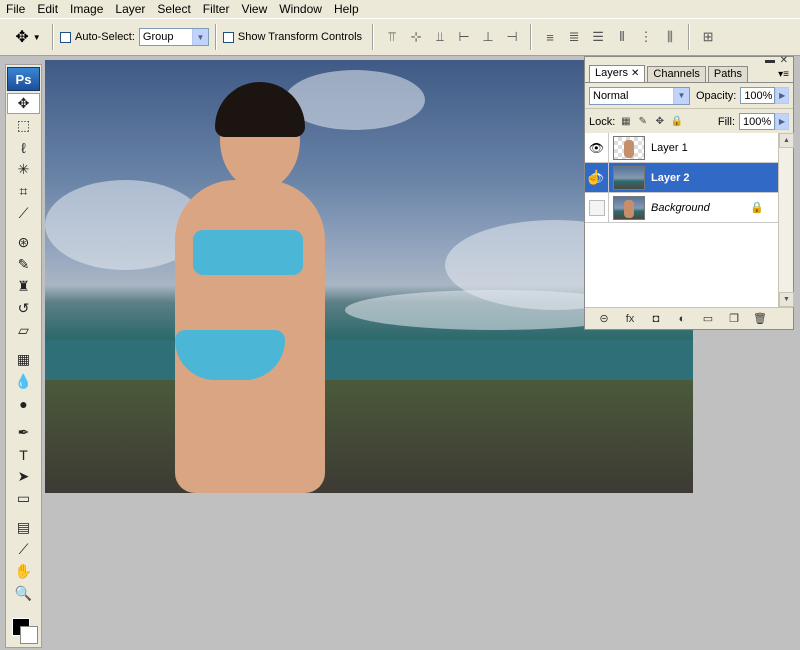 This screenshot has height=650, width=800. Describe the element at coordinates (23, 476) in the screenshot. I see `path-select-tool-icon: ➤` at that location.